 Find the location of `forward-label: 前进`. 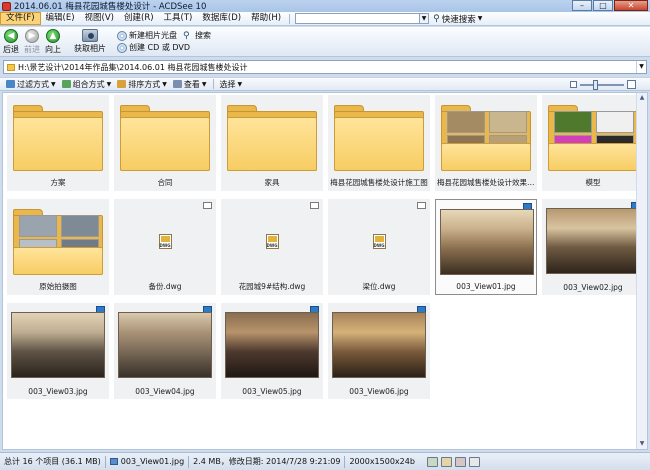

forward-label: 前进 is located at coordinates (32, 49).